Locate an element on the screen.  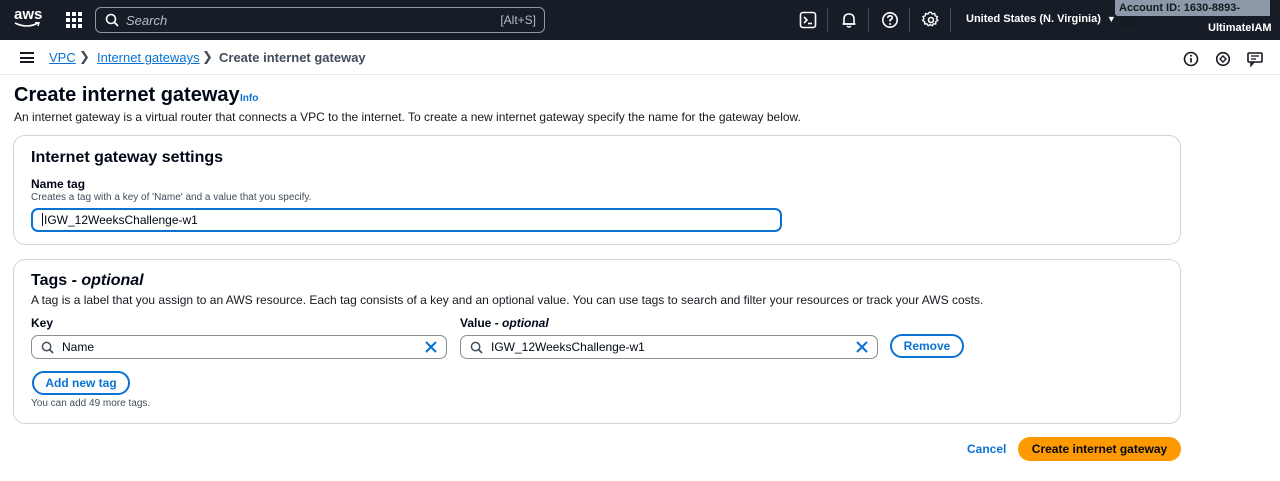
aws-logo-text: aws is located at coordinates (28, 14).